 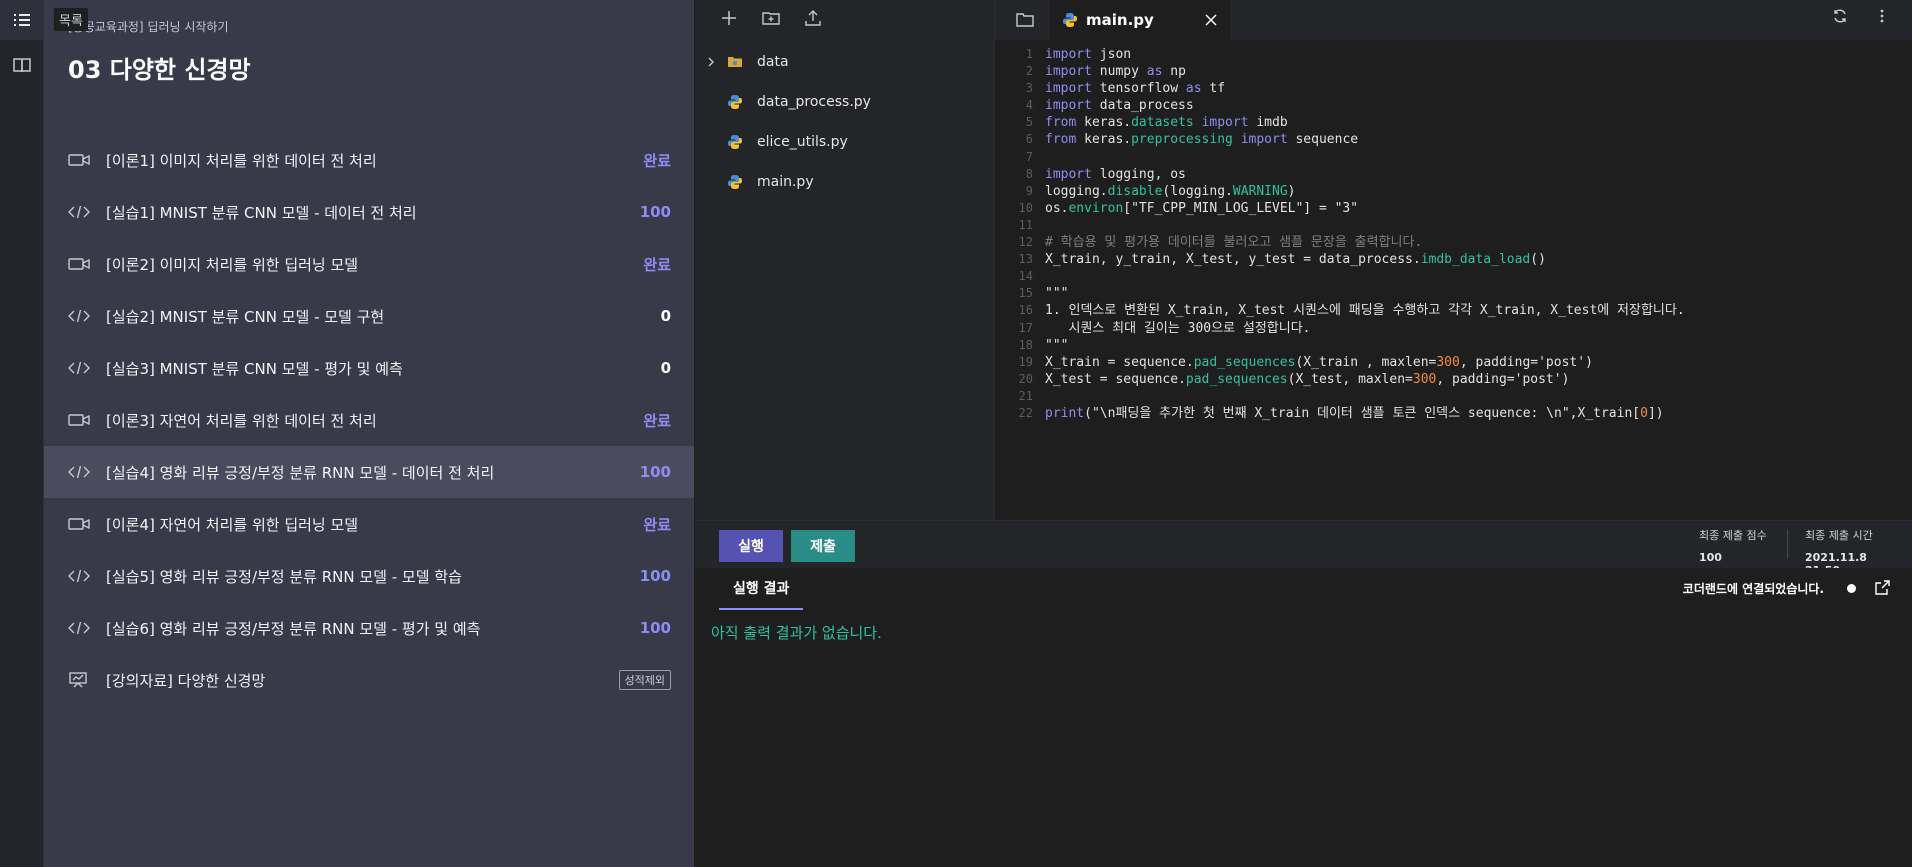 What do you see at coordinates (1025, 344) in the screenshot?
I see `line-number: 18` at bounding box center [1025, 344].